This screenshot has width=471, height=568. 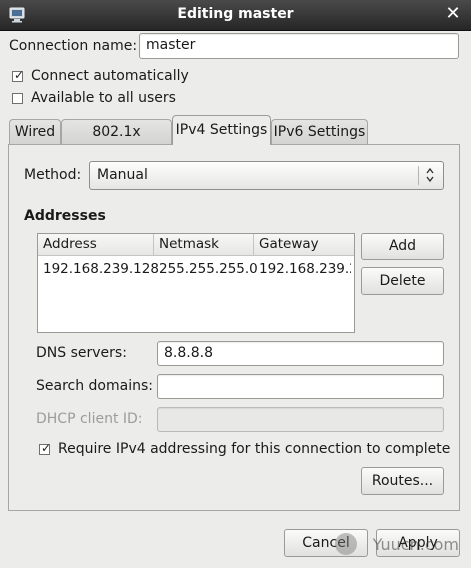 What do you see at coordinates (101, 269) in the screenshot?
I see `address-cell: 192.168.239.128` at bounding box center [101, 269].